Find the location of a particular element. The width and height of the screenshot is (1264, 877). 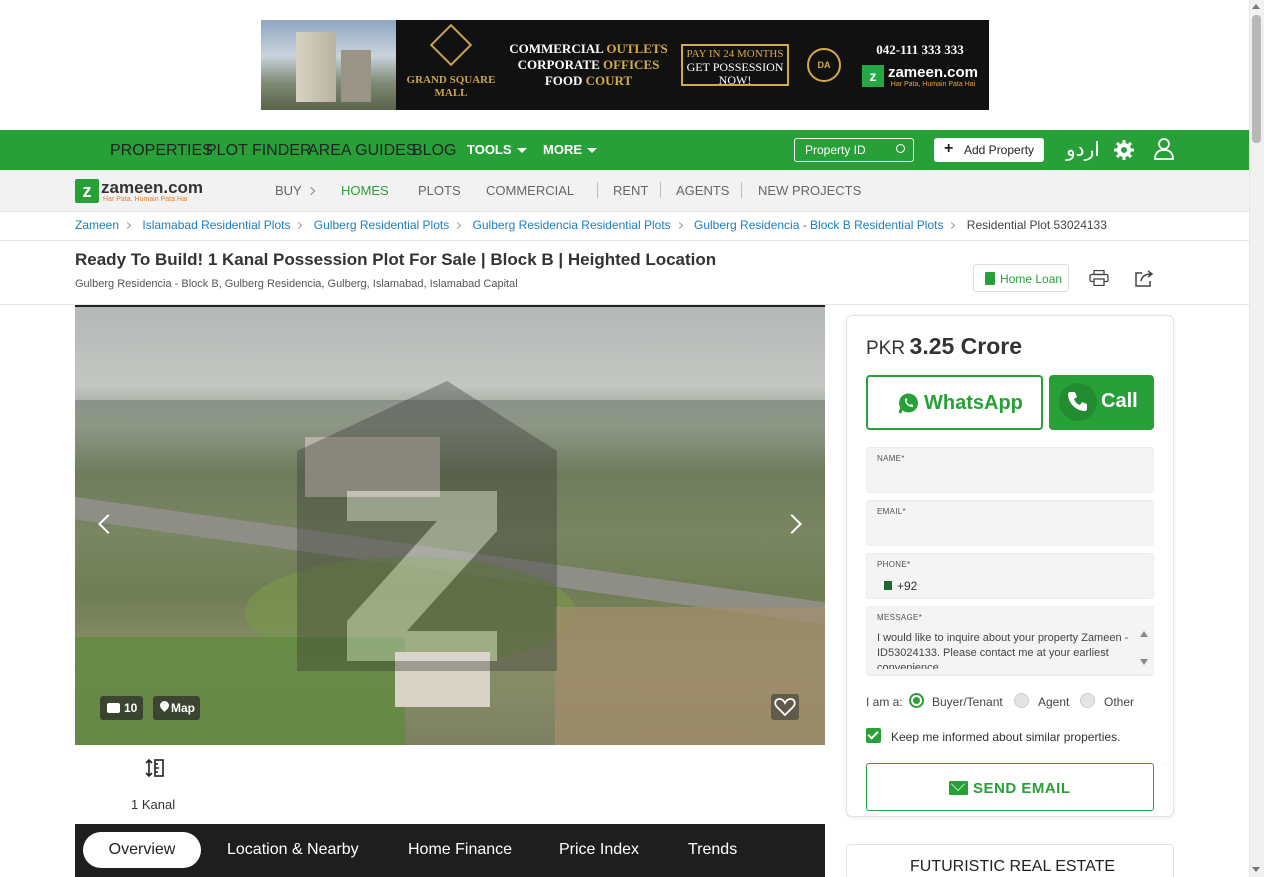

phone-field: PHONE* +92 is located at coordinates (1010, 576).